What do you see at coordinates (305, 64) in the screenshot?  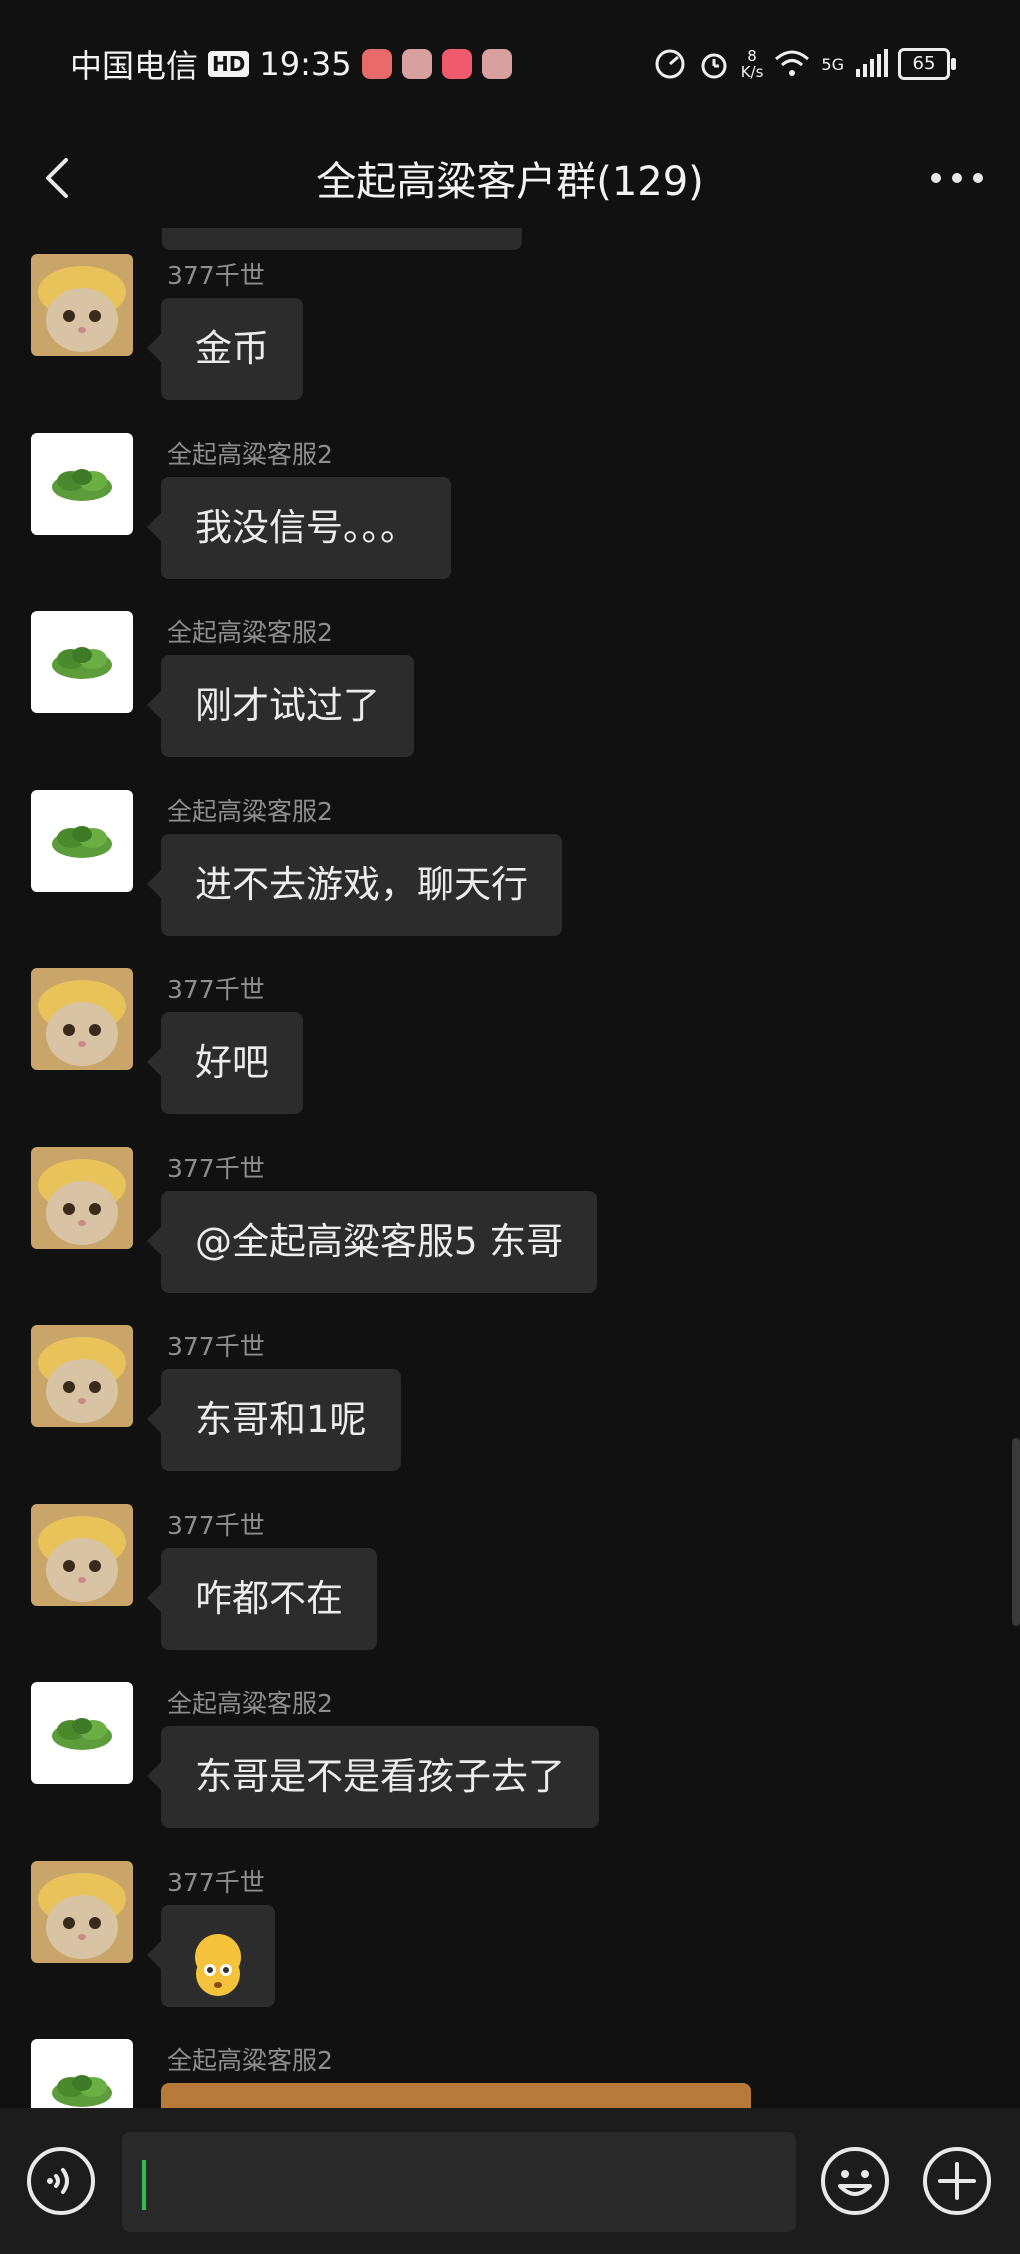 I see `status-time: 19:35` at bounding box center [305, 64].